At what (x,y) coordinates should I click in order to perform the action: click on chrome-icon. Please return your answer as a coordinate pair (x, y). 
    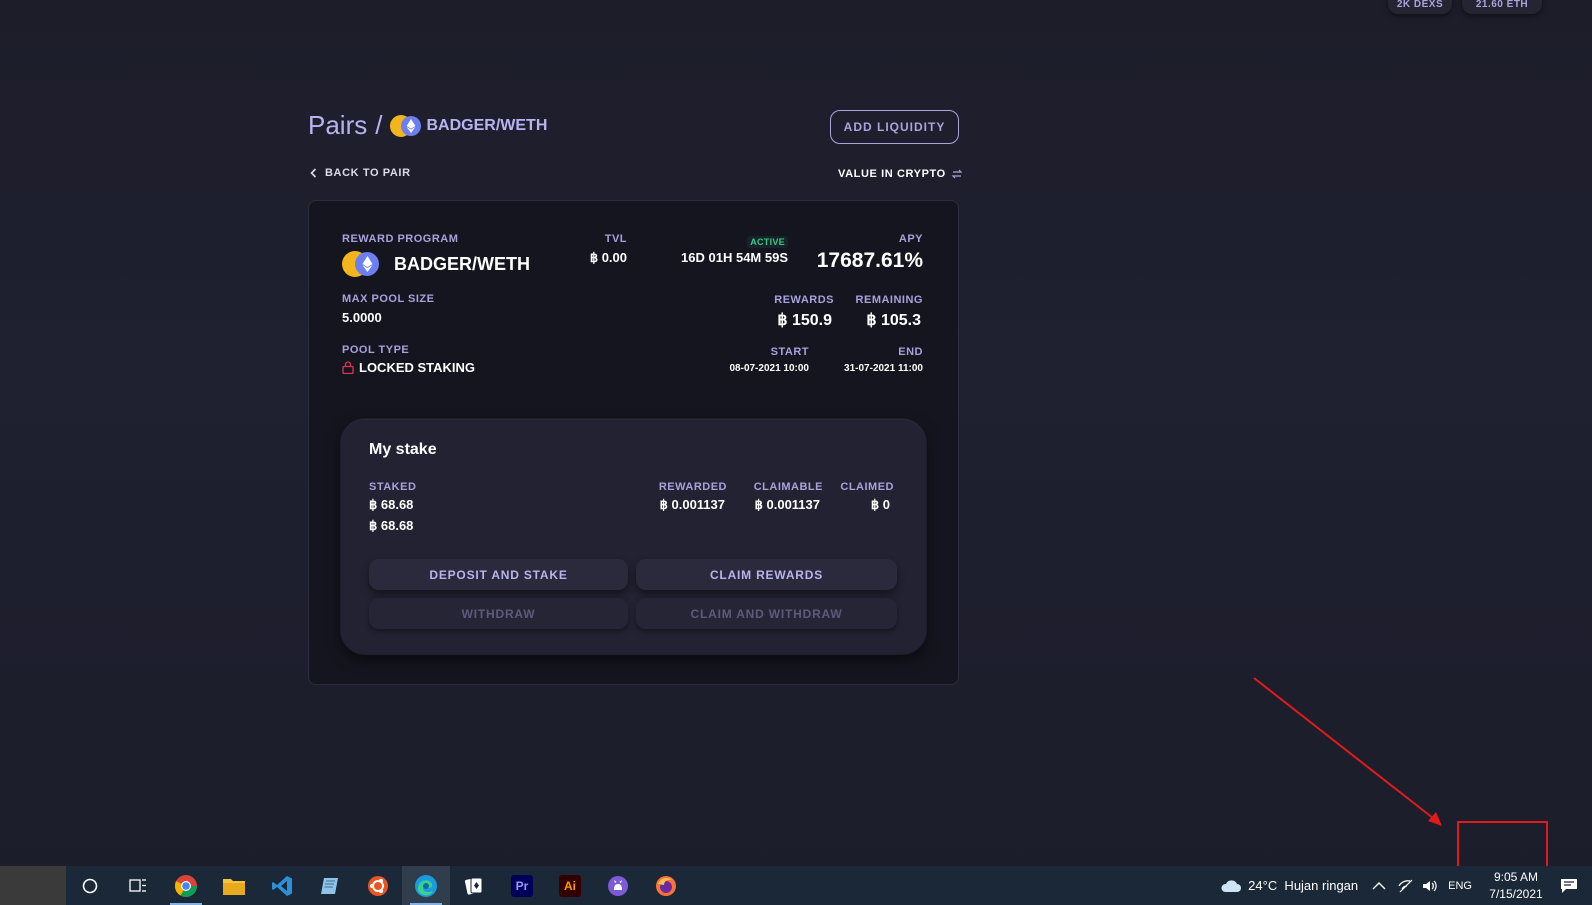
    Looking at the image, I should click on (186, 885).